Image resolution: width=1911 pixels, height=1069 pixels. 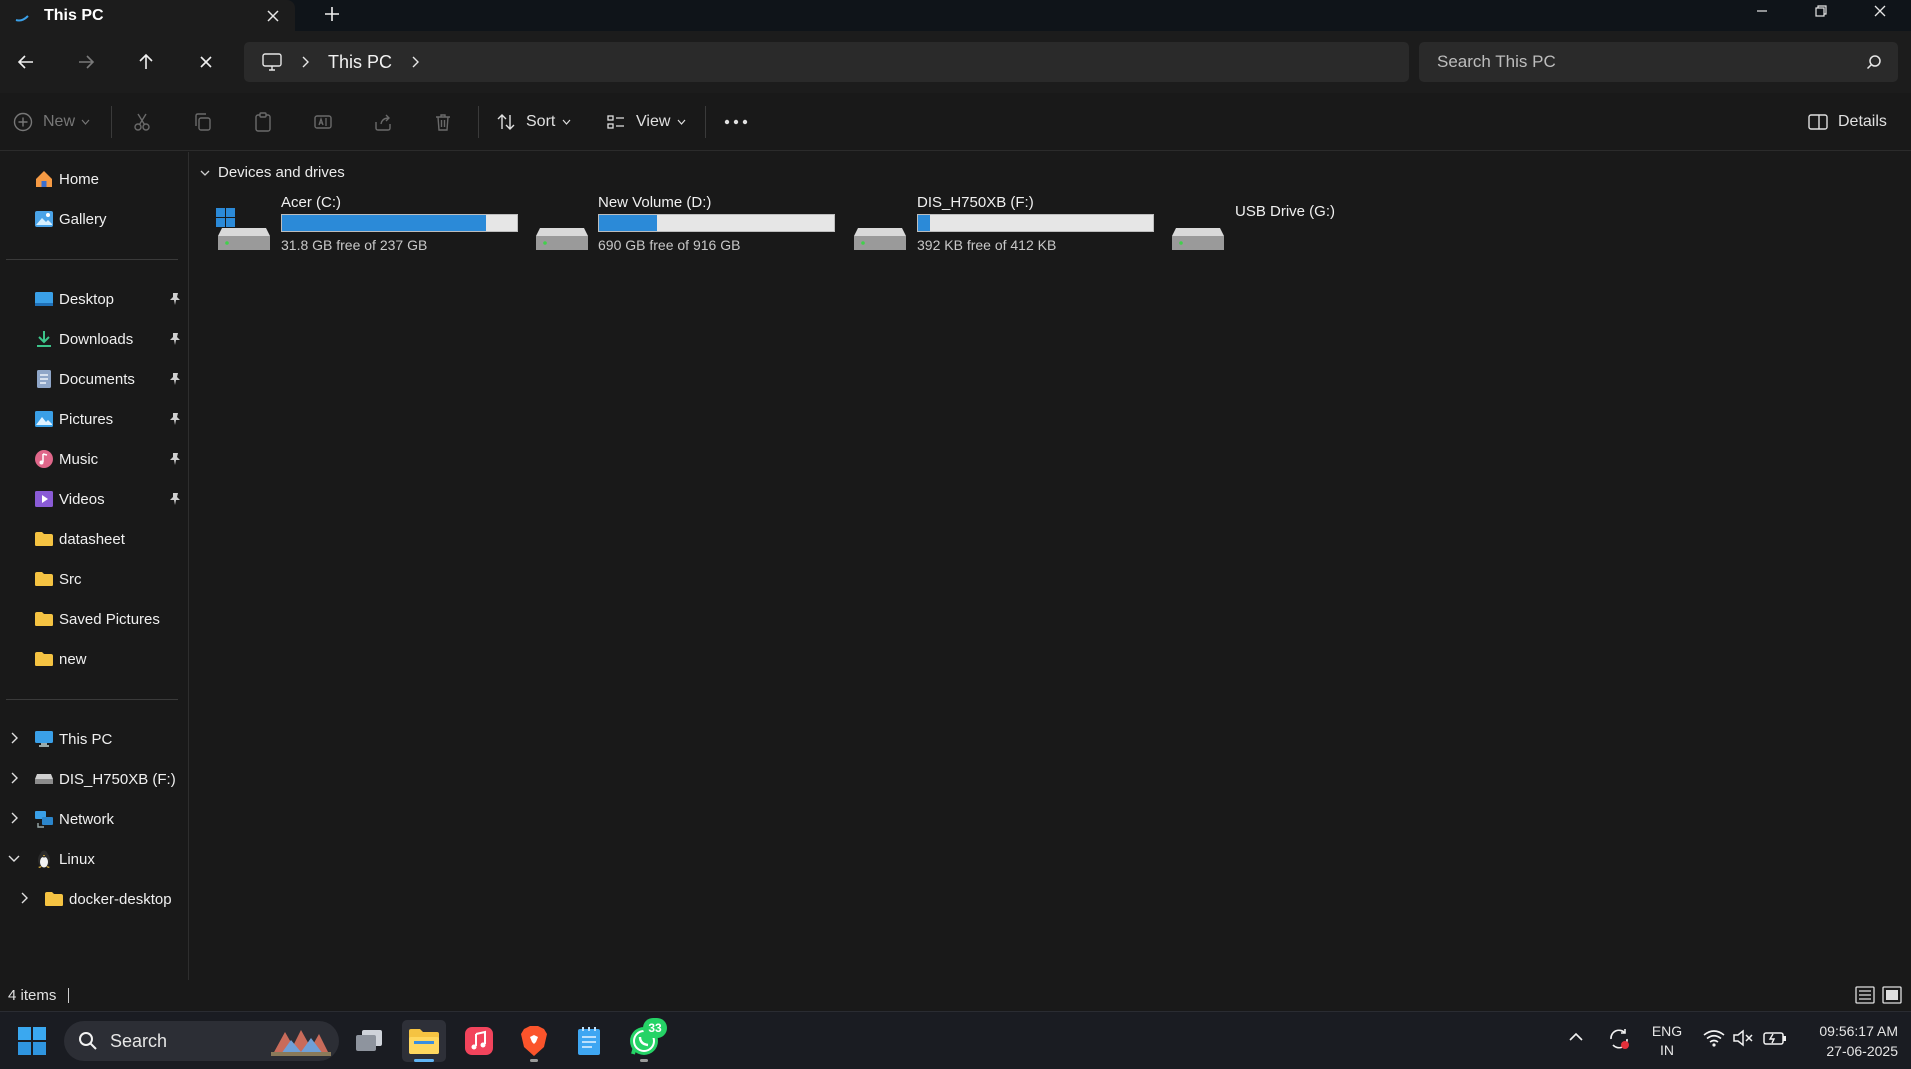 I want to click on back-button, so click(x=26, y=62).